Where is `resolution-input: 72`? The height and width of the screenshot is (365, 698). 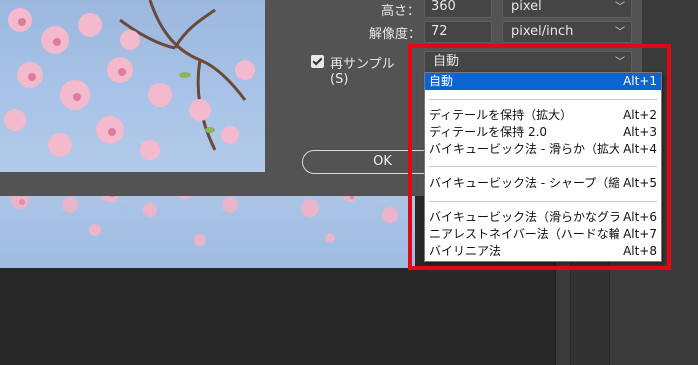 resolution-input: 72 is located at coordinates (458, 32).